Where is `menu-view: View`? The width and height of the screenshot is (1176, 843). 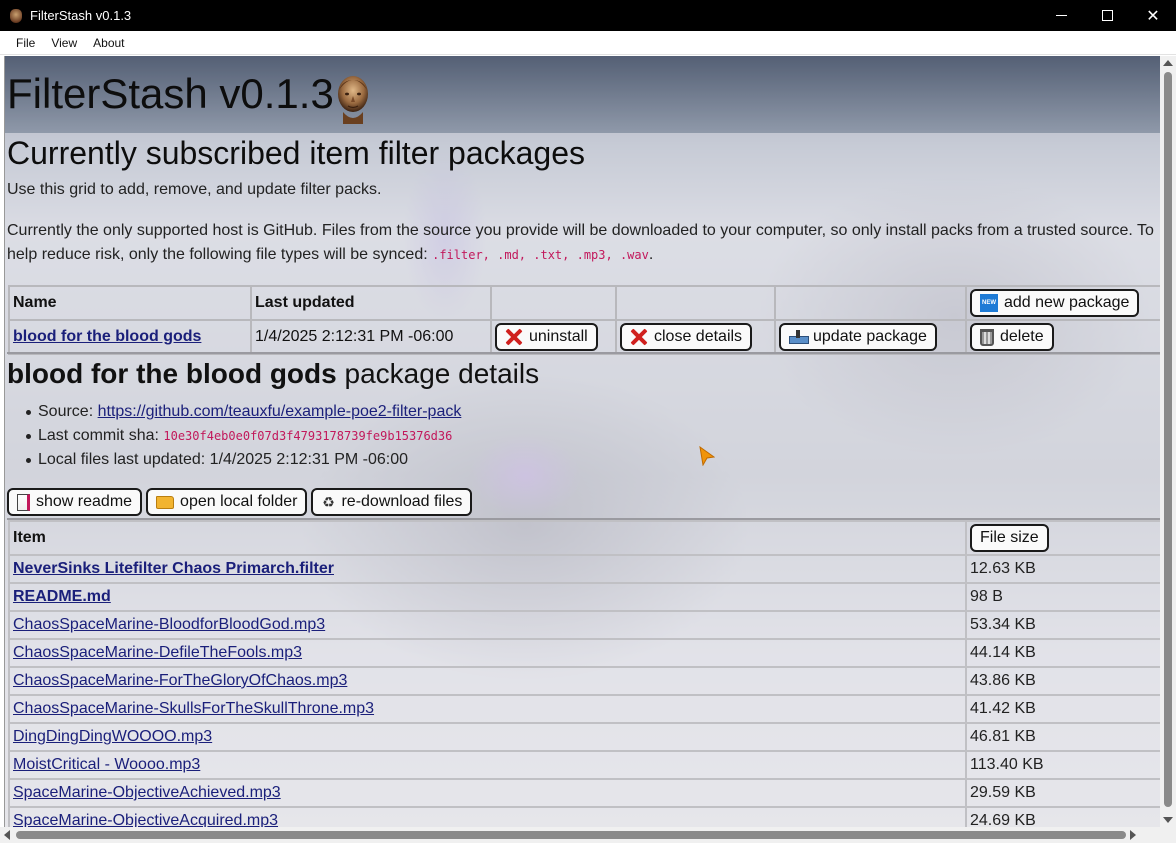
menu-view: View is located at coordinates (64, 43).